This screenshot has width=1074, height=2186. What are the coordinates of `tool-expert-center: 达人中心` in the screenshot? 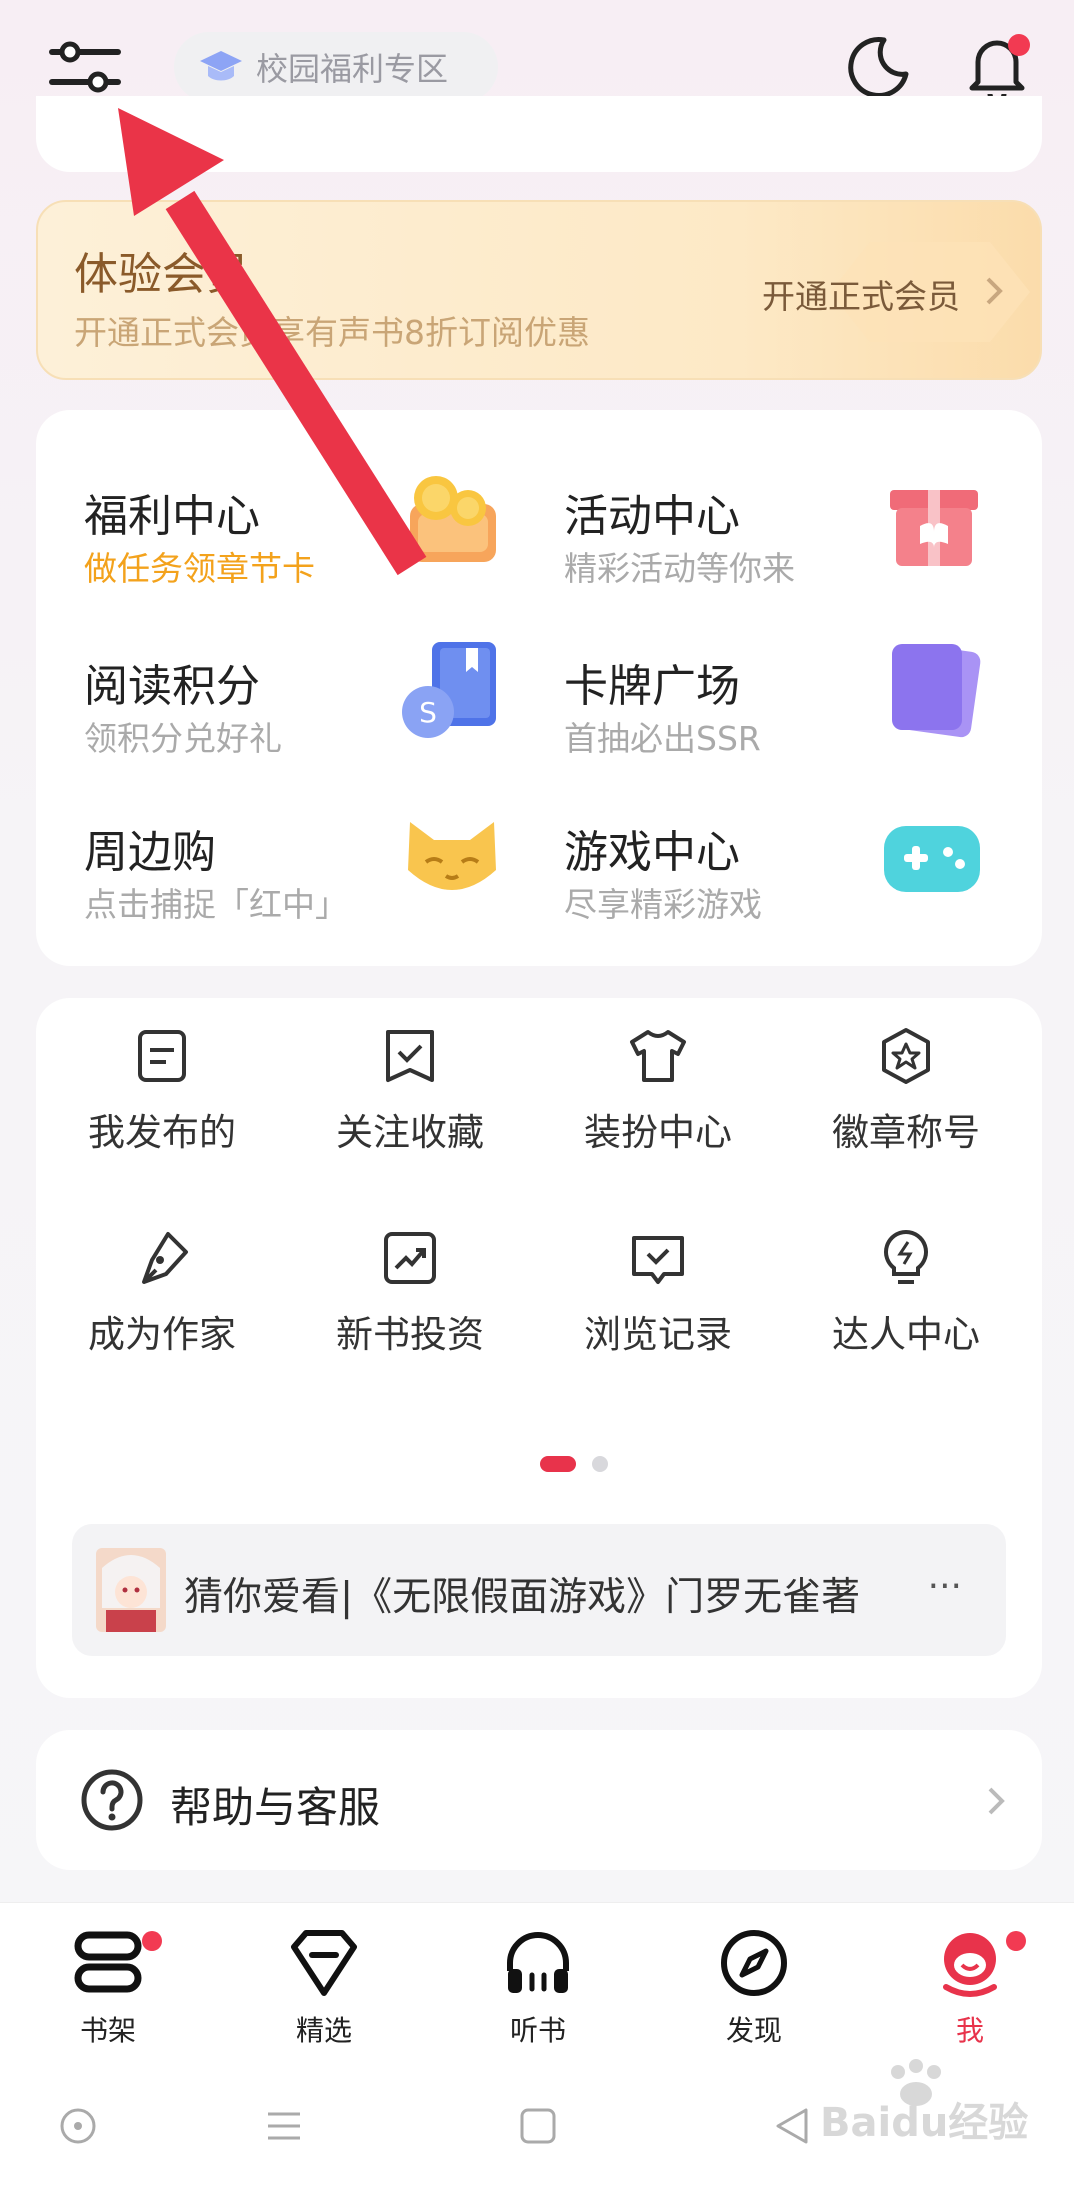 It's located at (906, 1278).